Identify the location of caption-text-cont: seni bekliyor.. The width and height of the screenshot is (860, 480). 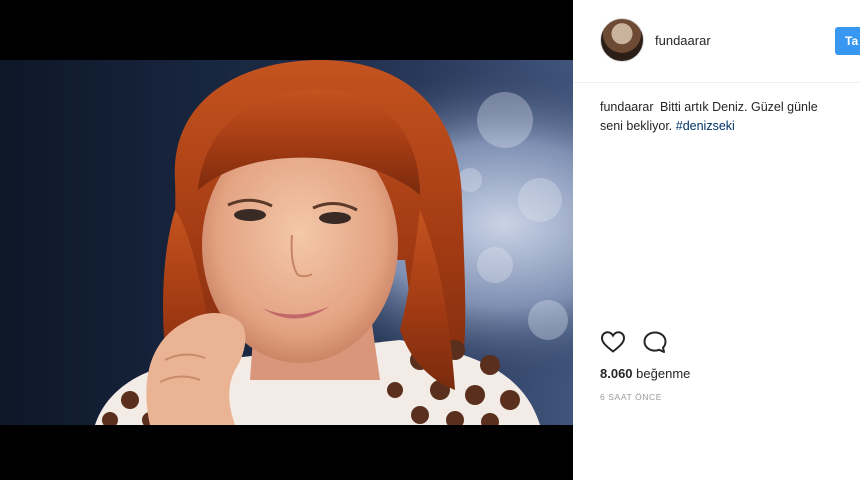
(636, 126).